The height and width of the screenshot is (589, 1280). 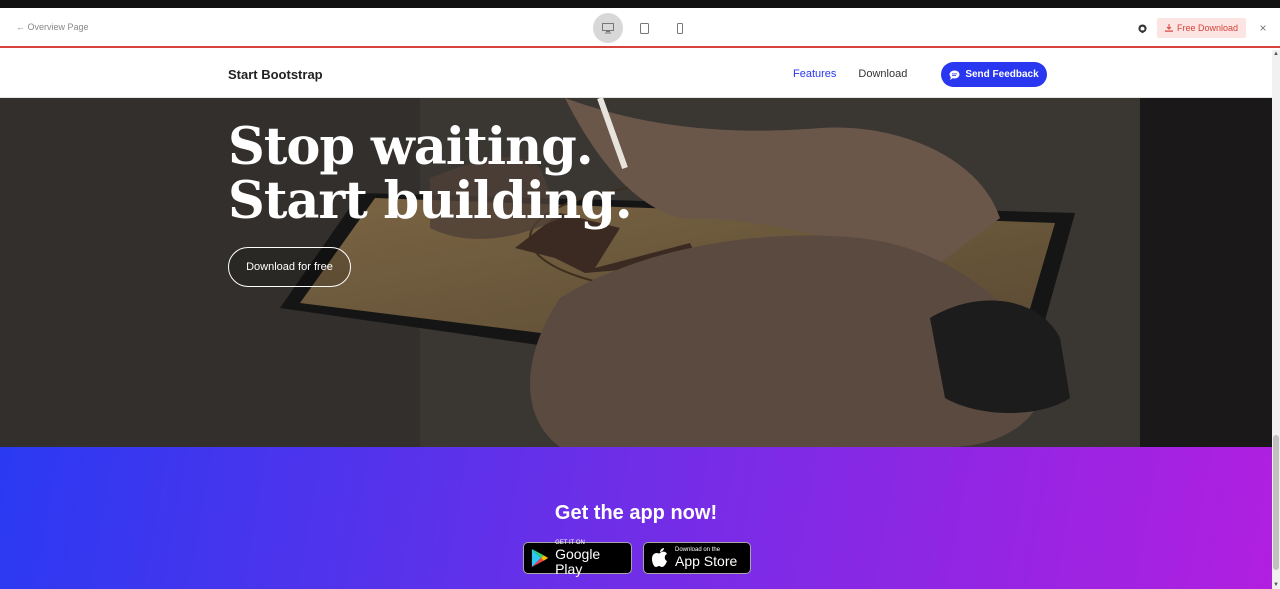 What do you see at coordinates (954, 75) in the screenshot?
I see `chat-bubble-icon` at bounding box center [954, 75].